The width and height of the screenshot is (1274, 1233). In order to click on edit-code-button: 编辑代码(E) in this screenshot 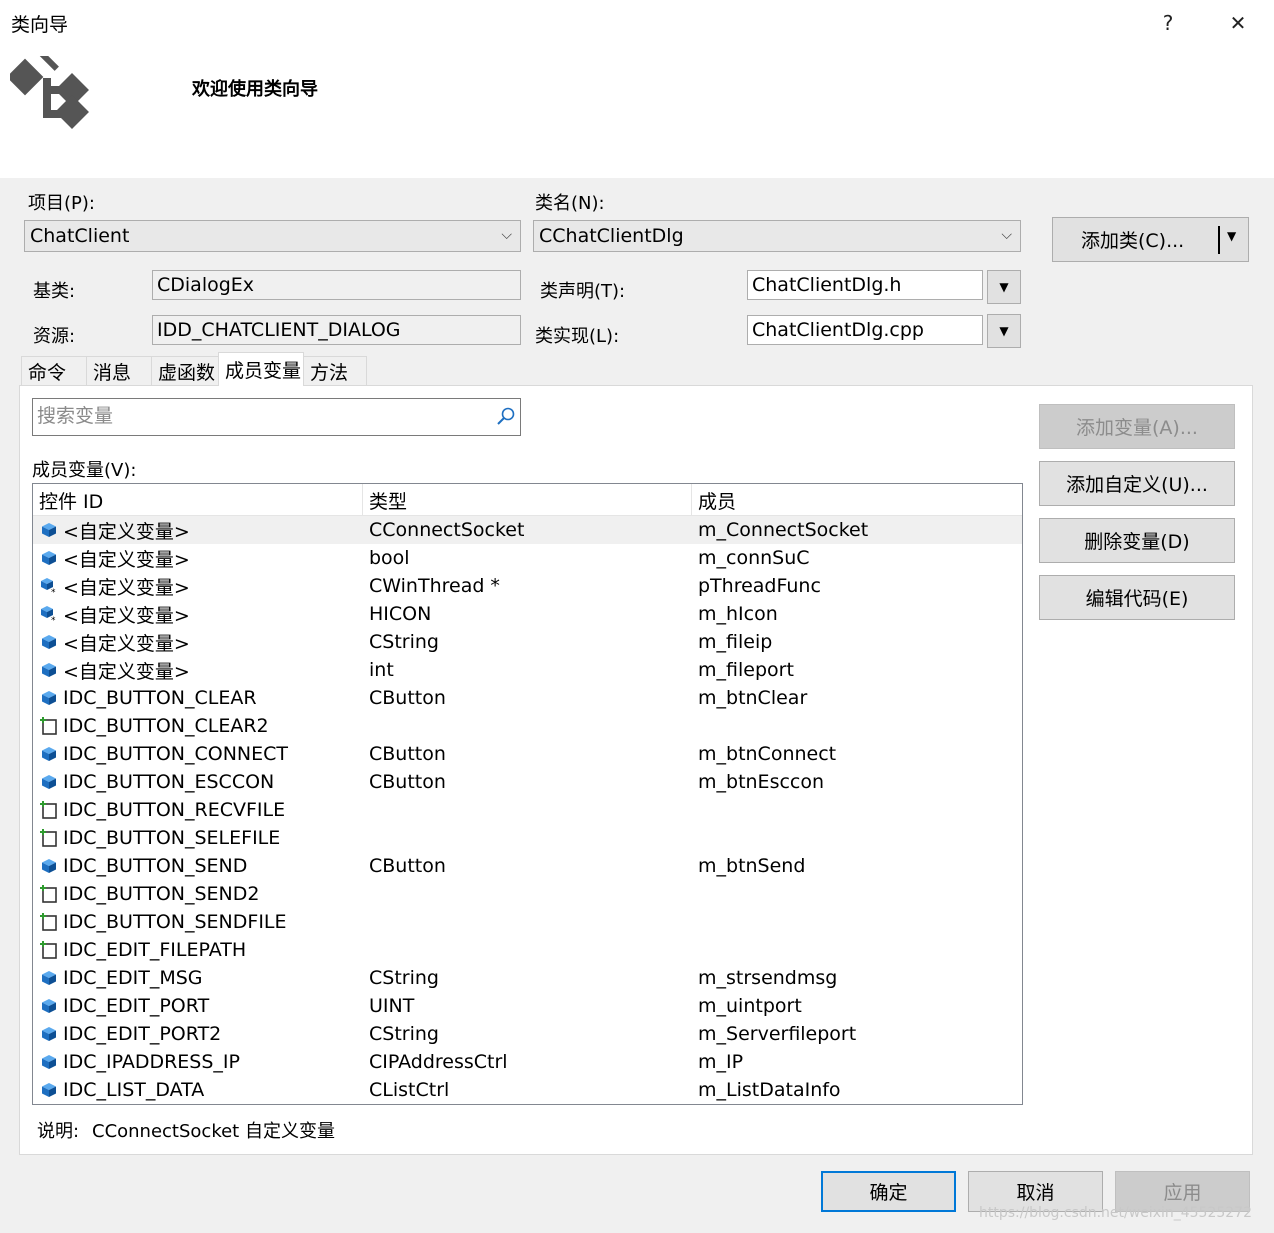, I will do `click(1137, 597)`.